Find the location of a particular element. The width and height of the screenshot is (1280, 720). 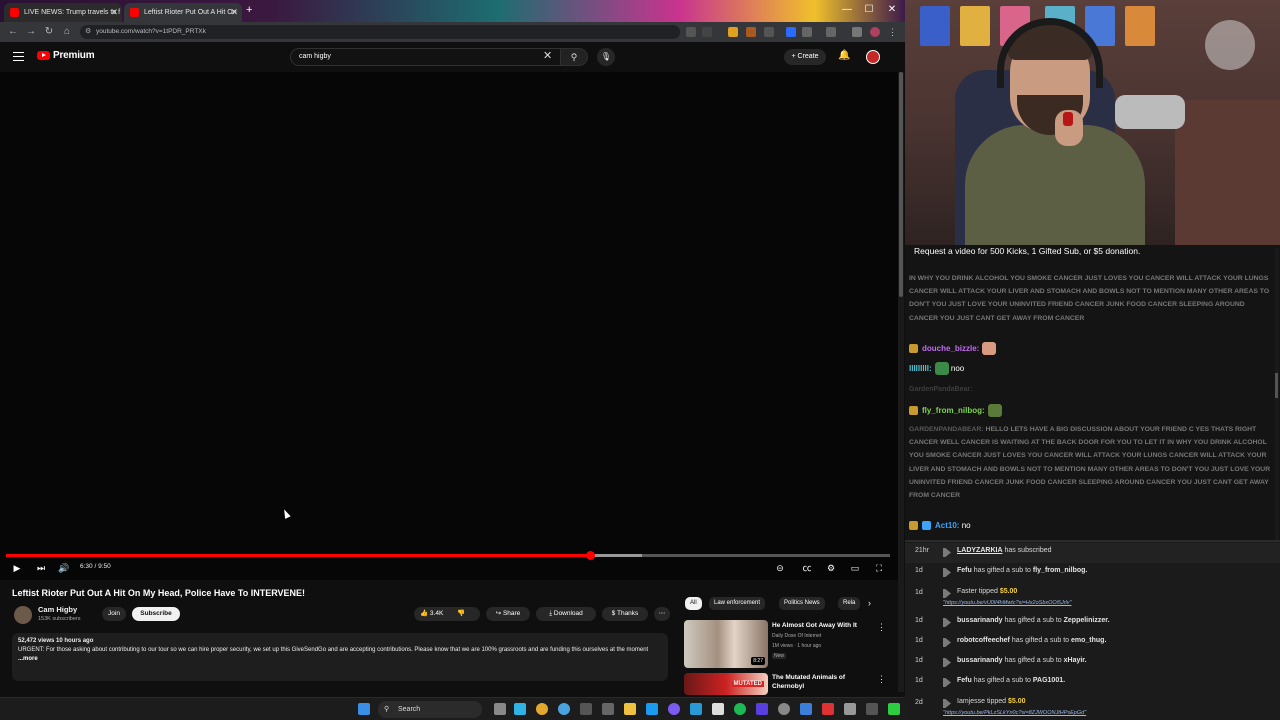

chat-username: fly_from_nilbog: is located at coordinates (953, 410).